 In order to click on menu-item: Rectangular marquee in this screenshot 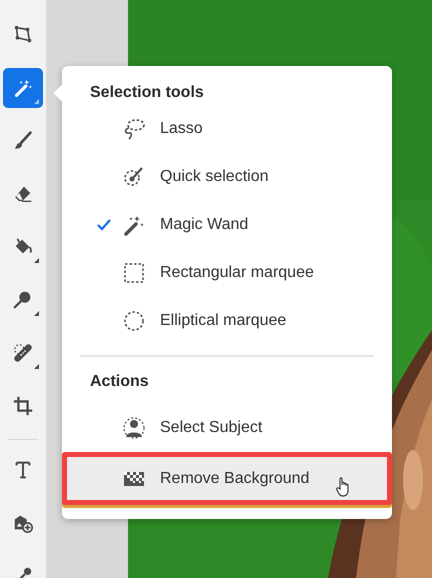, I will do `click(227, 273)`.